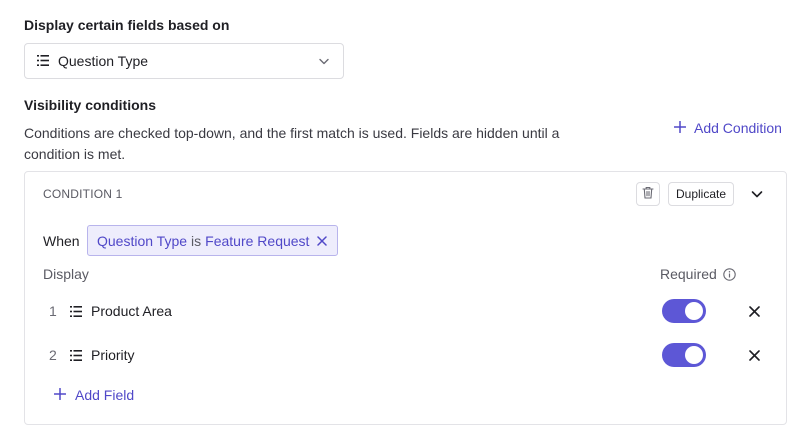  I want to click on required-column-header: Required, so click(698, 274).